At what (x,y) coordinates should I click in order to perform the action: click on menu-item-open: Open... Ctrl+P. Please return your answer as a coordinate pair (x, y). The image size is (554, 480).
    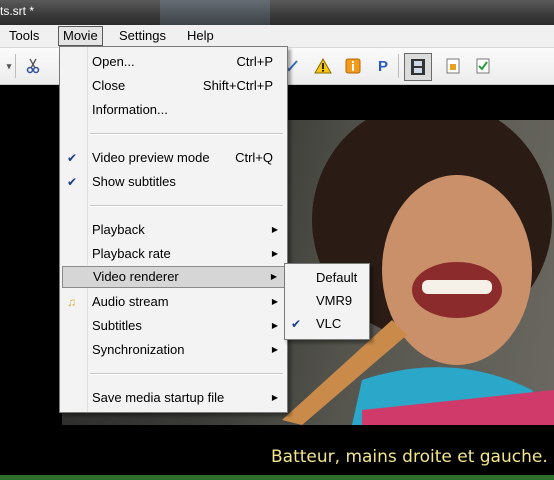
    Looking at the image, I should click on (173, 62).